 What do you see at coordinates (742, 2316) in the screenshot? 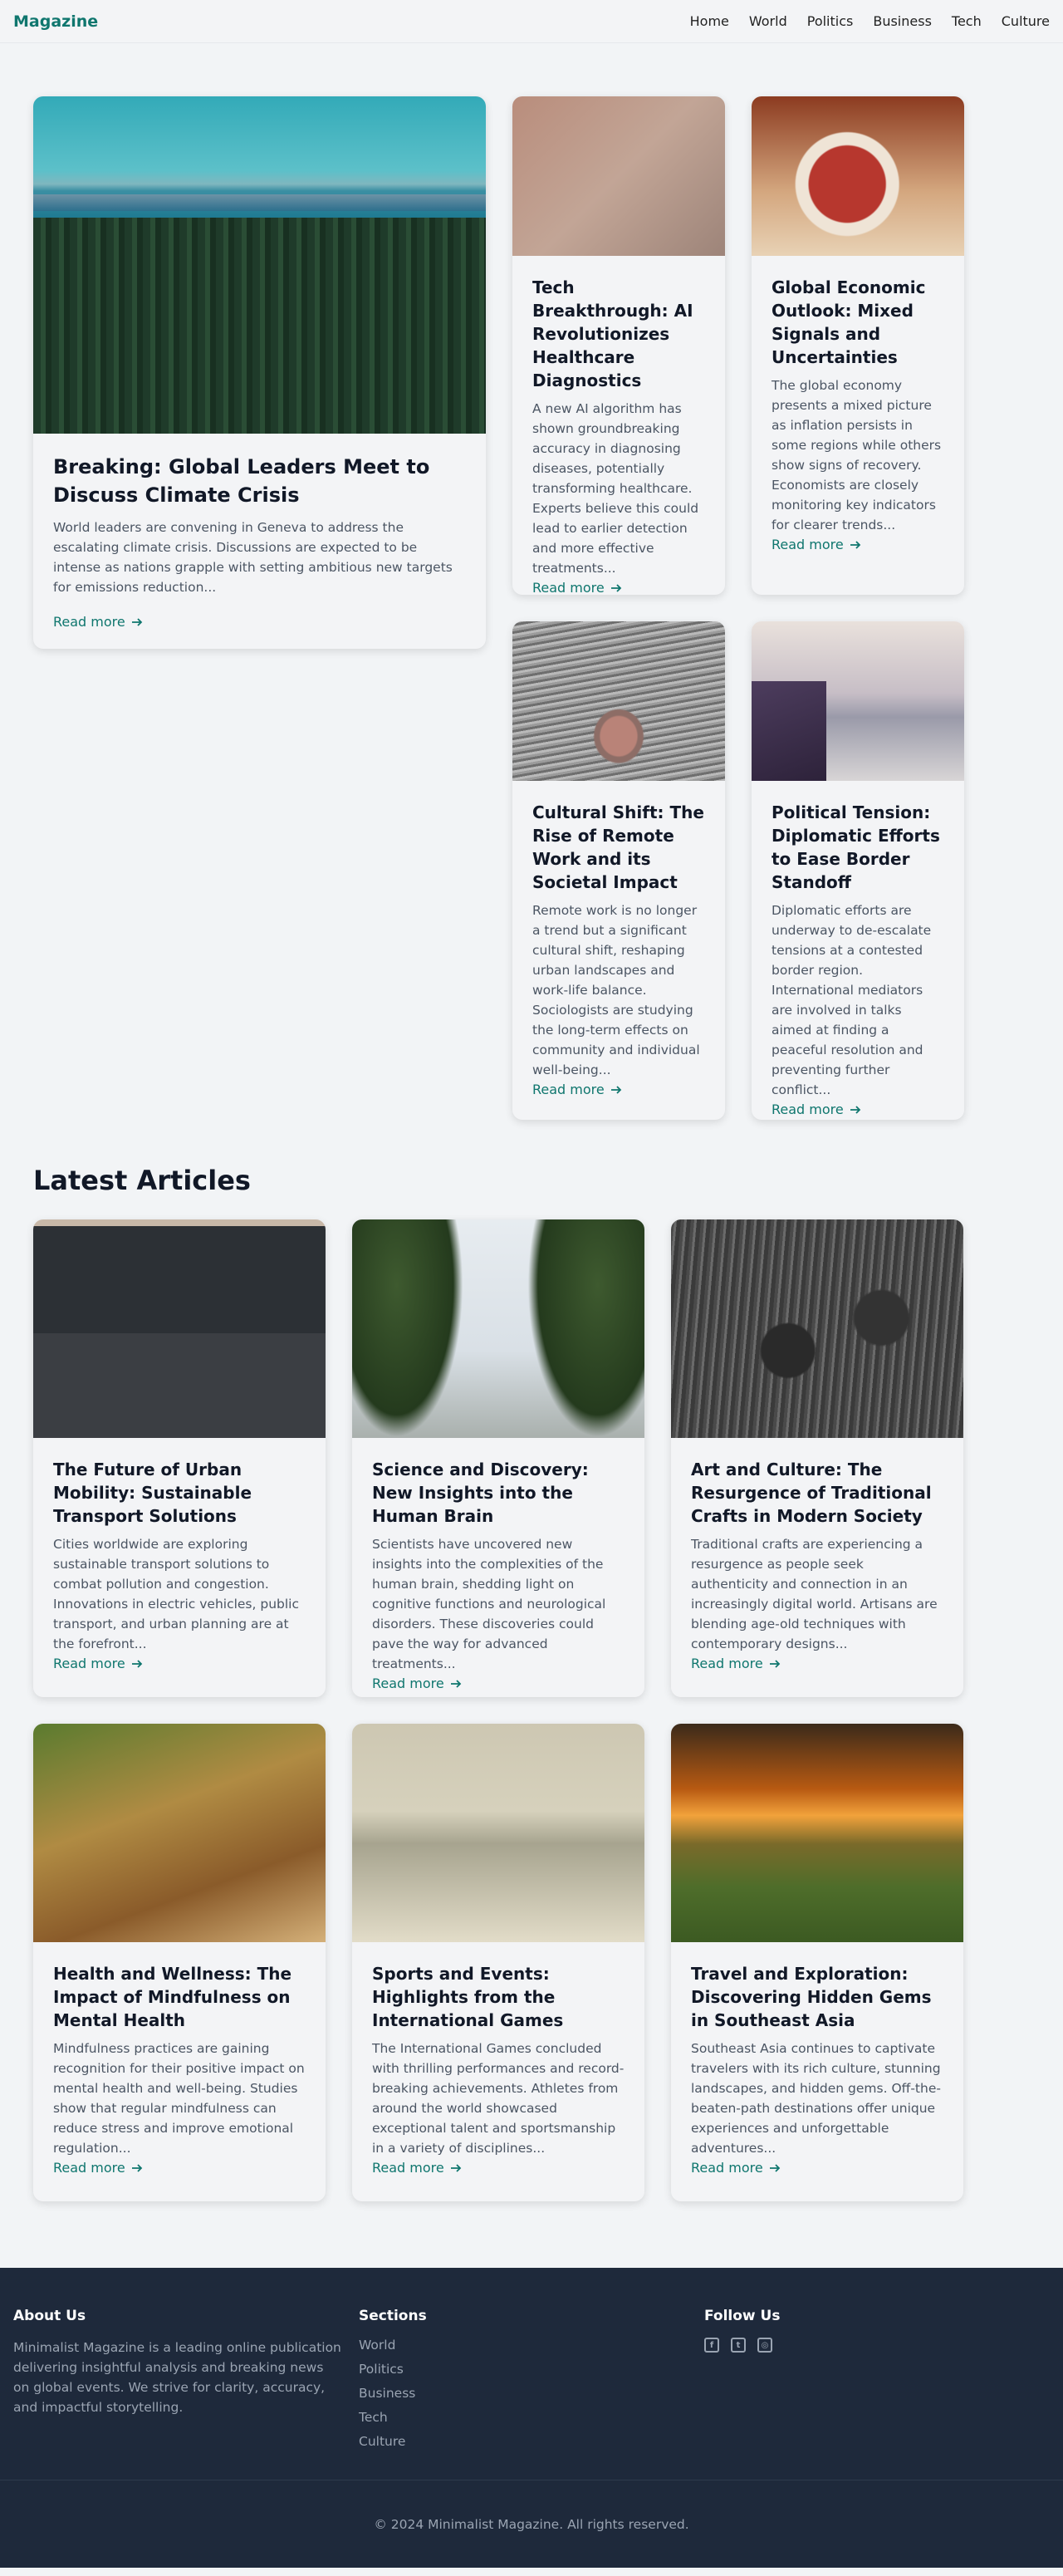
I see `footer-follow-heading: Follow Us` at bounding box center [742, 2316].